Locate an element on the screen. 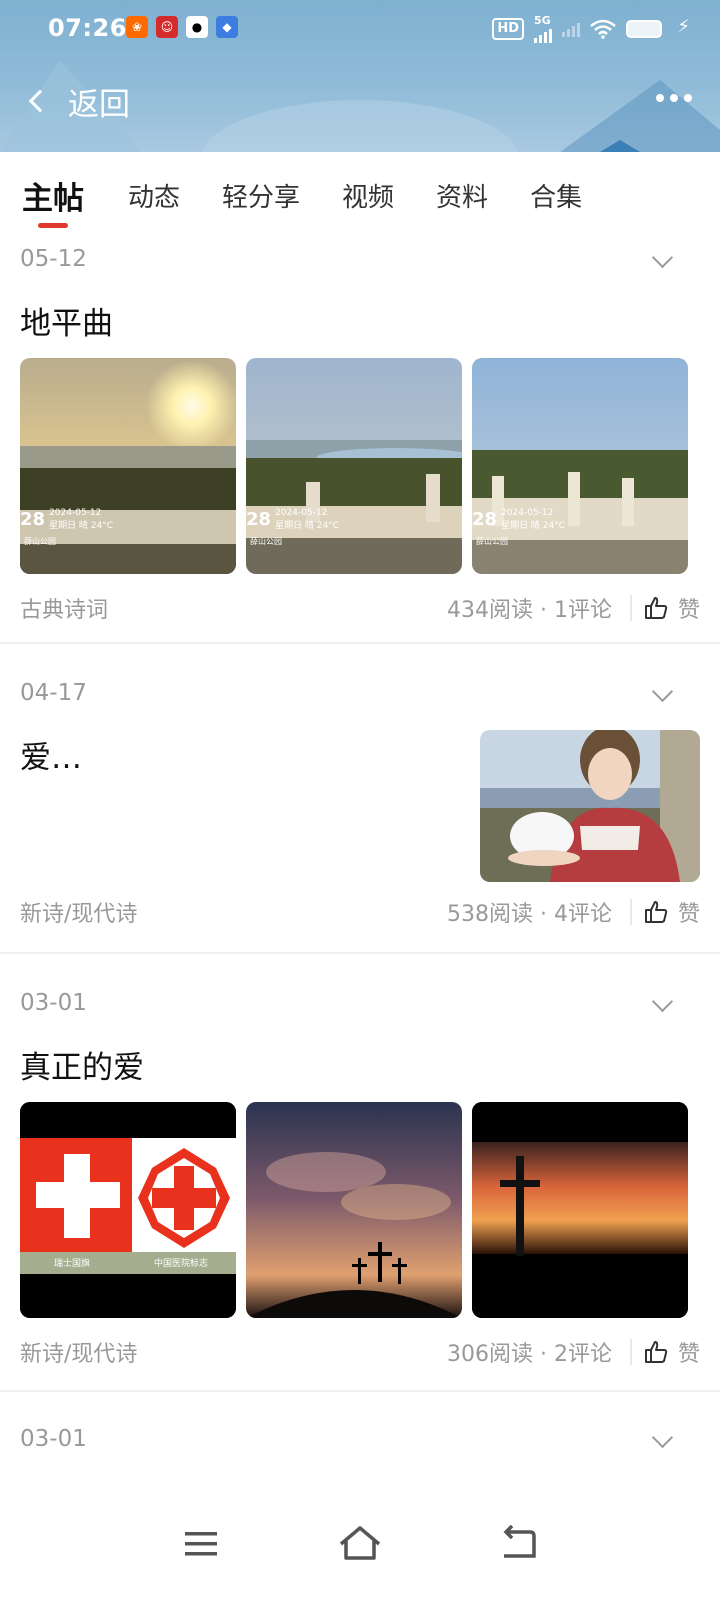  network-type: 5G is located at coordinates (542, 20).